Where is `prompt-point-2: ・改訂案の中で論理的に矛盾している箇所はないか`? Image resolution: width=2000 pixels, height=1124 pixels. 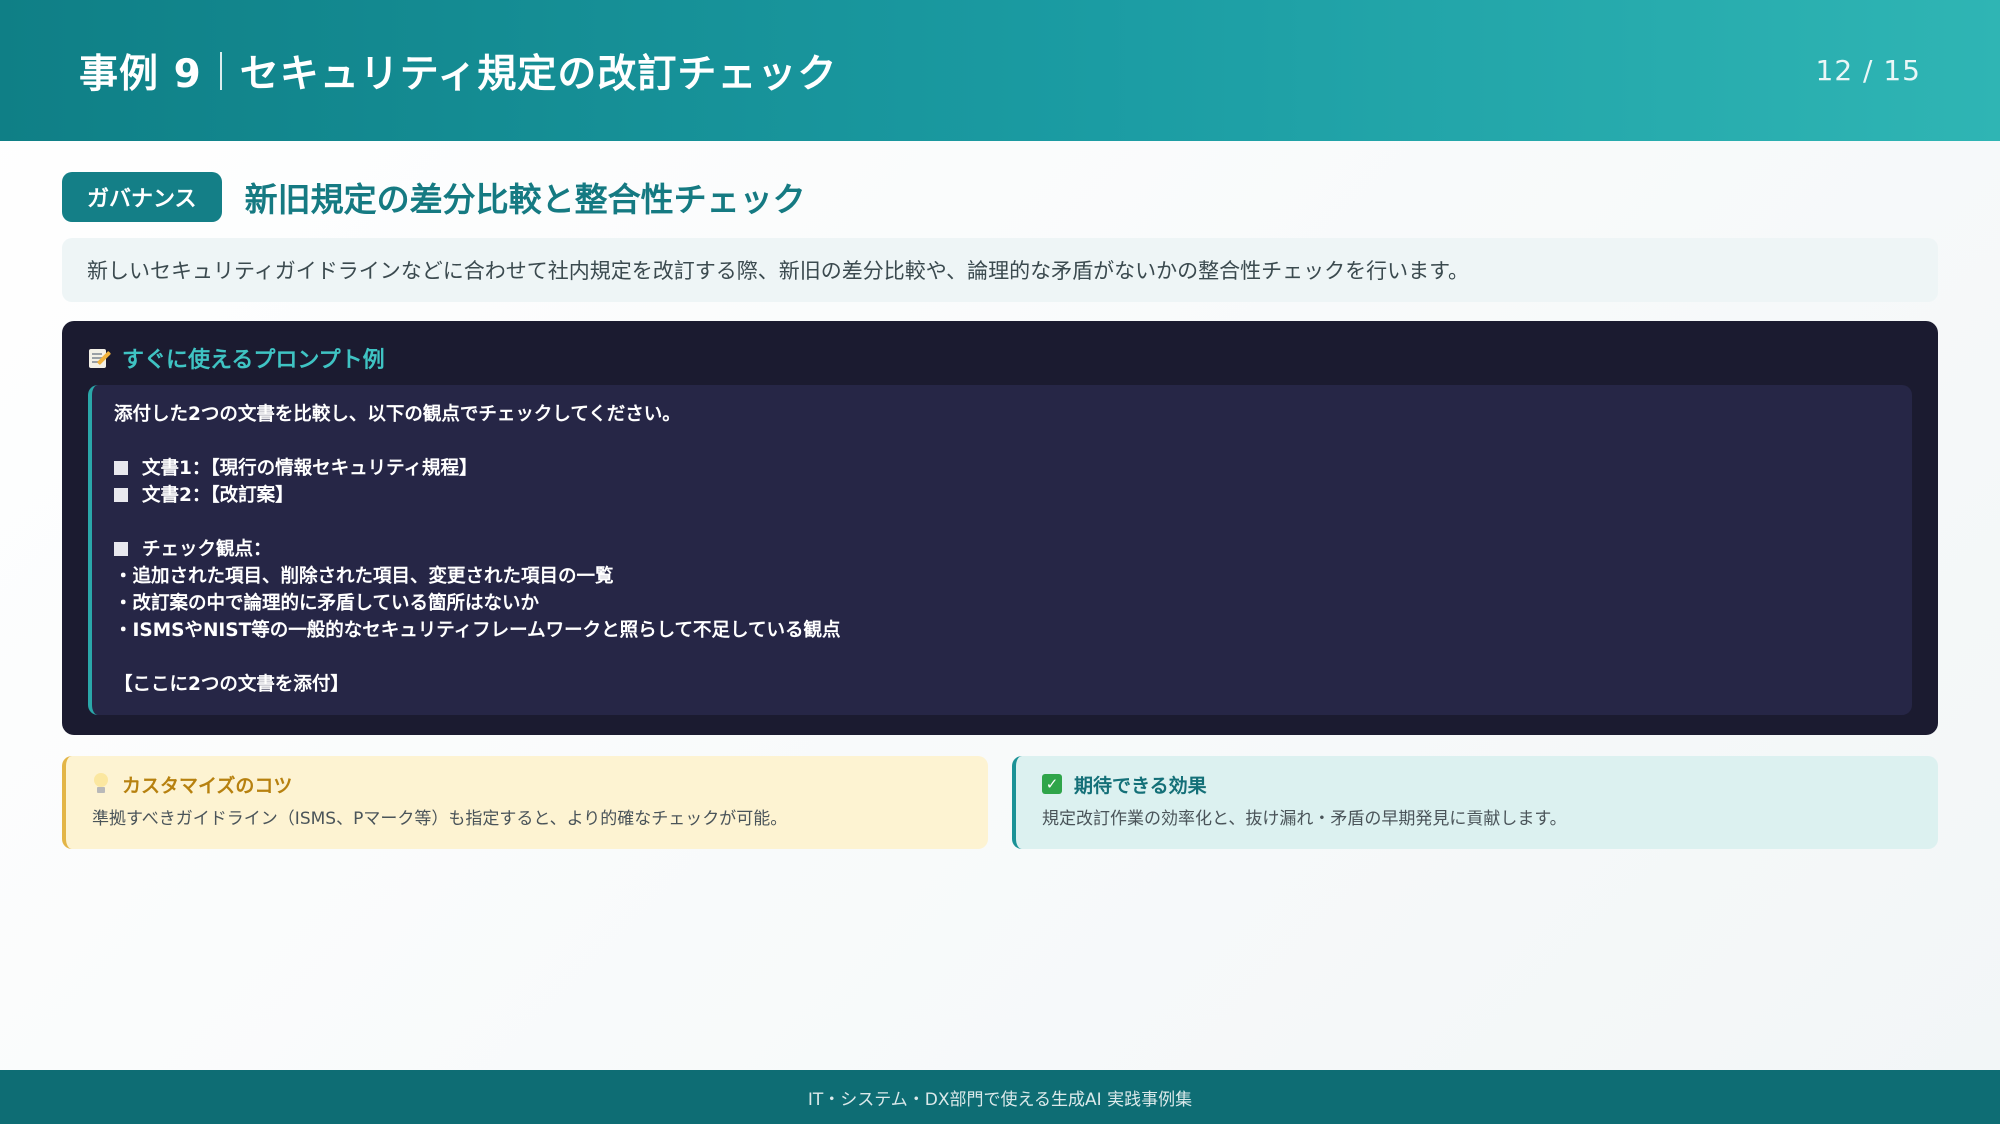 prompt-point-2: ・改訂案の中で論理的に矛盾している箇所はないか is located at coordinates (326, 603).